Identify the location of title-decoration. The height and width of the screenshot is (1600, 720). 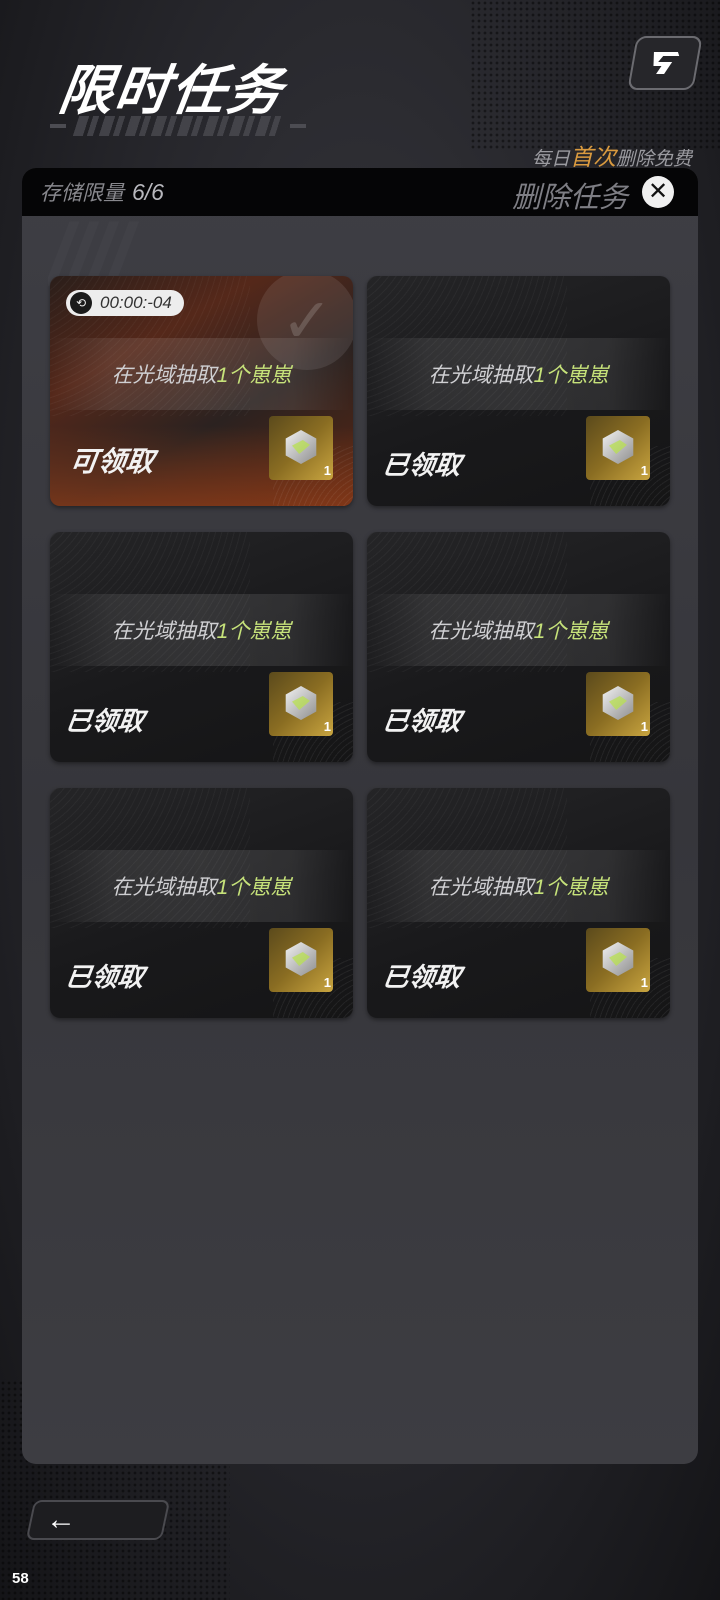
(178, 126).